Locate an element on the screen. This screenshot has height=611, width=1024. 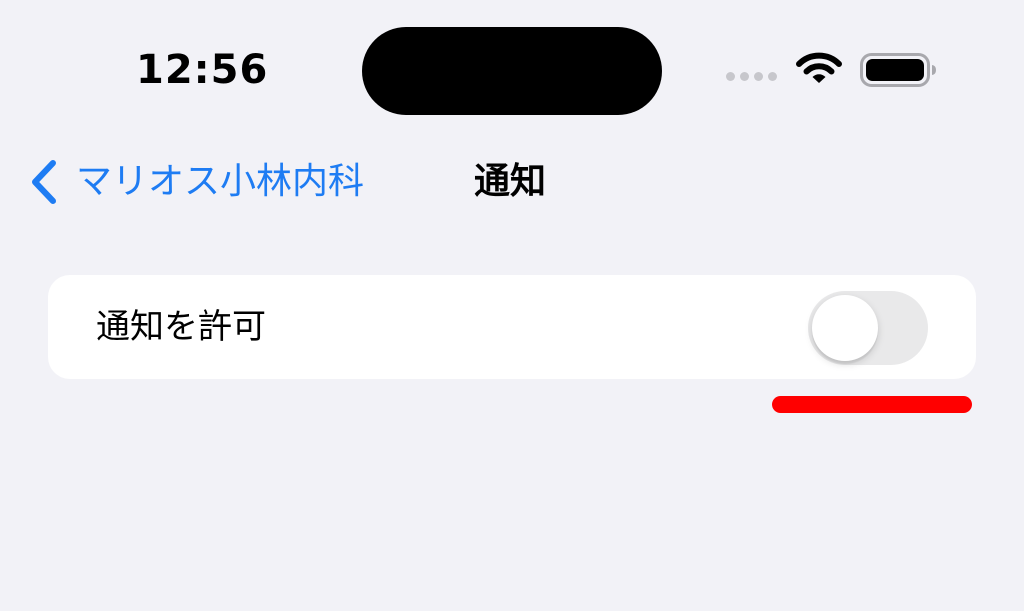
chevron-left-icon is located at coordinates (44, 182).